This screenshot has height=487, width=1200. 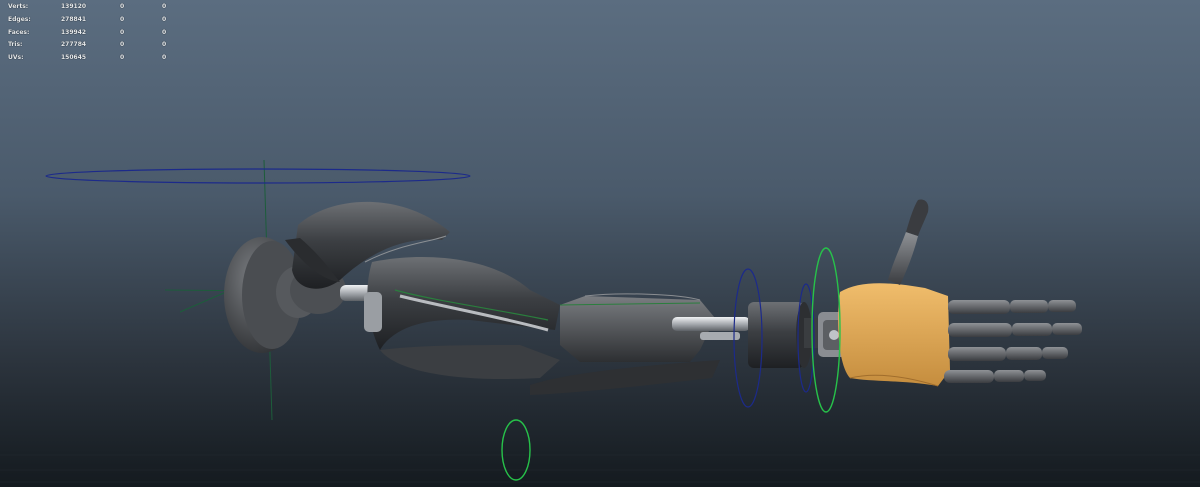 What do you see at coordinates (516, 450) in the screenshot?
I see `pole-vector-ring` at bounding box center [516, 450].